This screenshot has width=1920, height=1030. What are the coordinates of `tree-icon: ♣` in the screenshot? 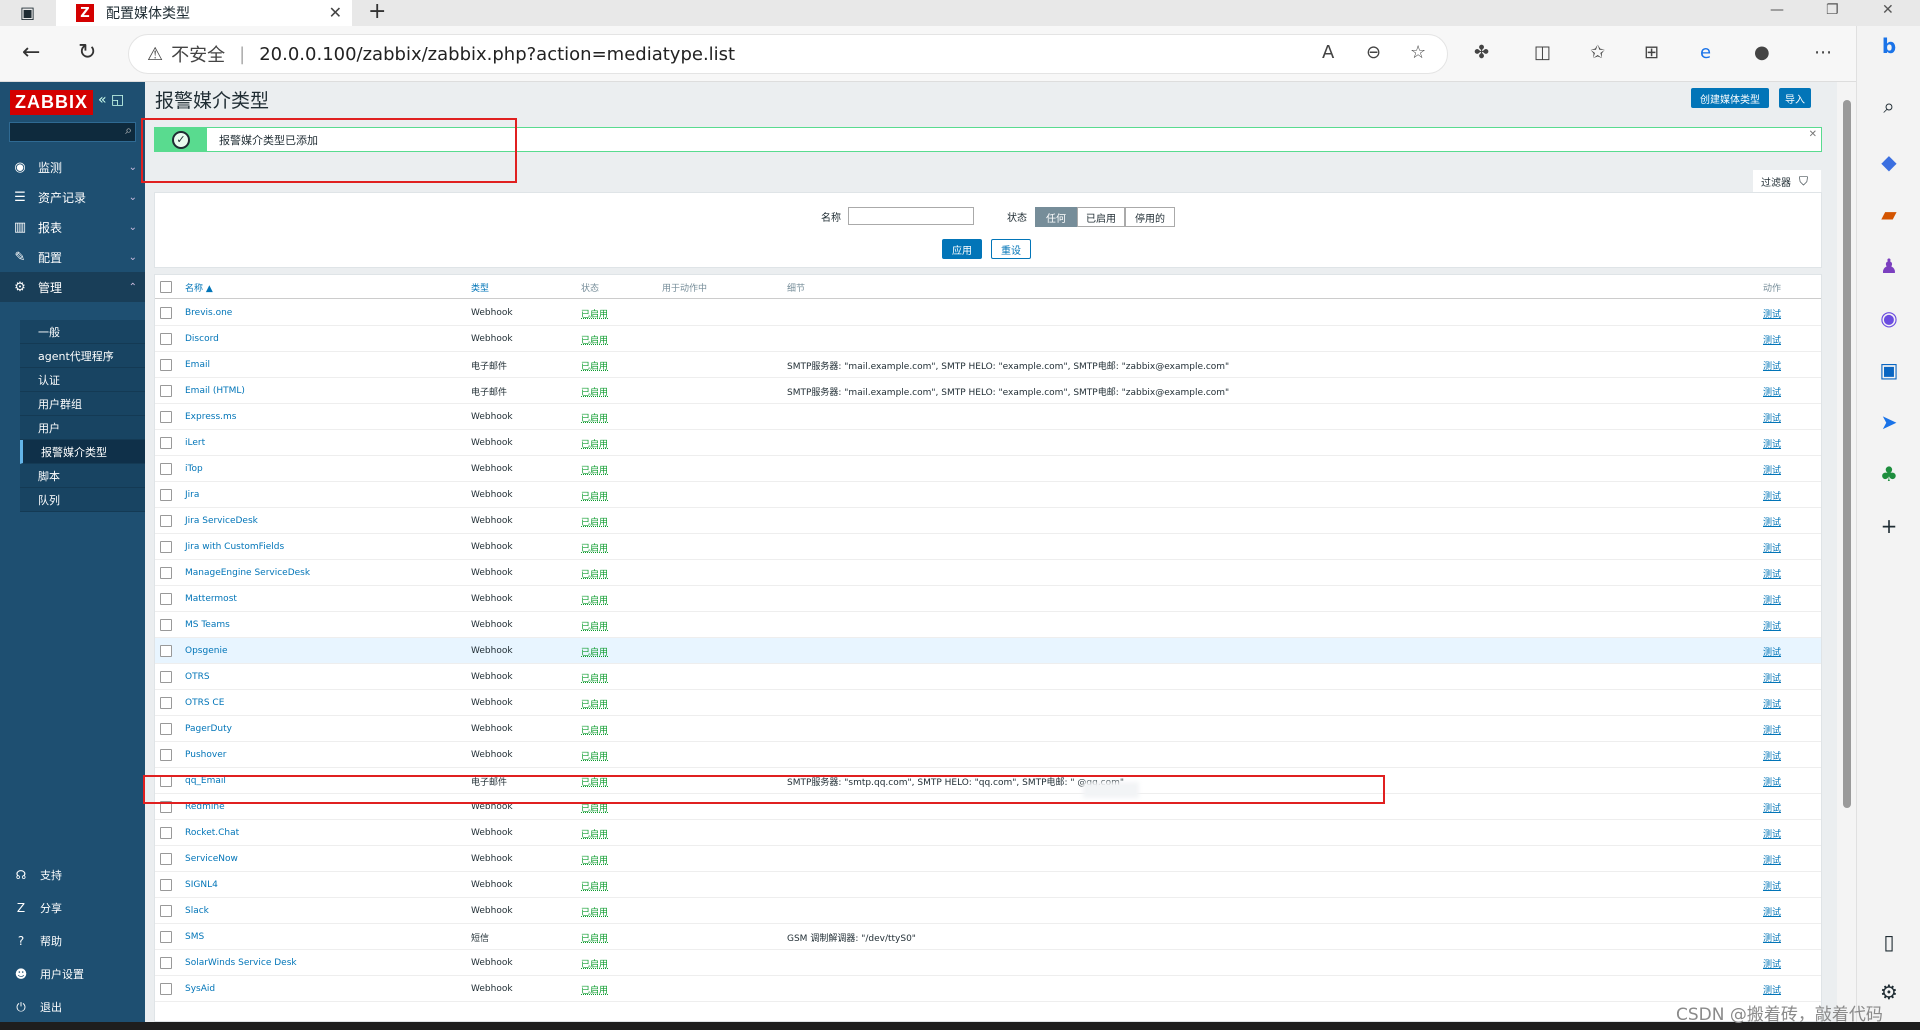 It's located at (1889, 474).